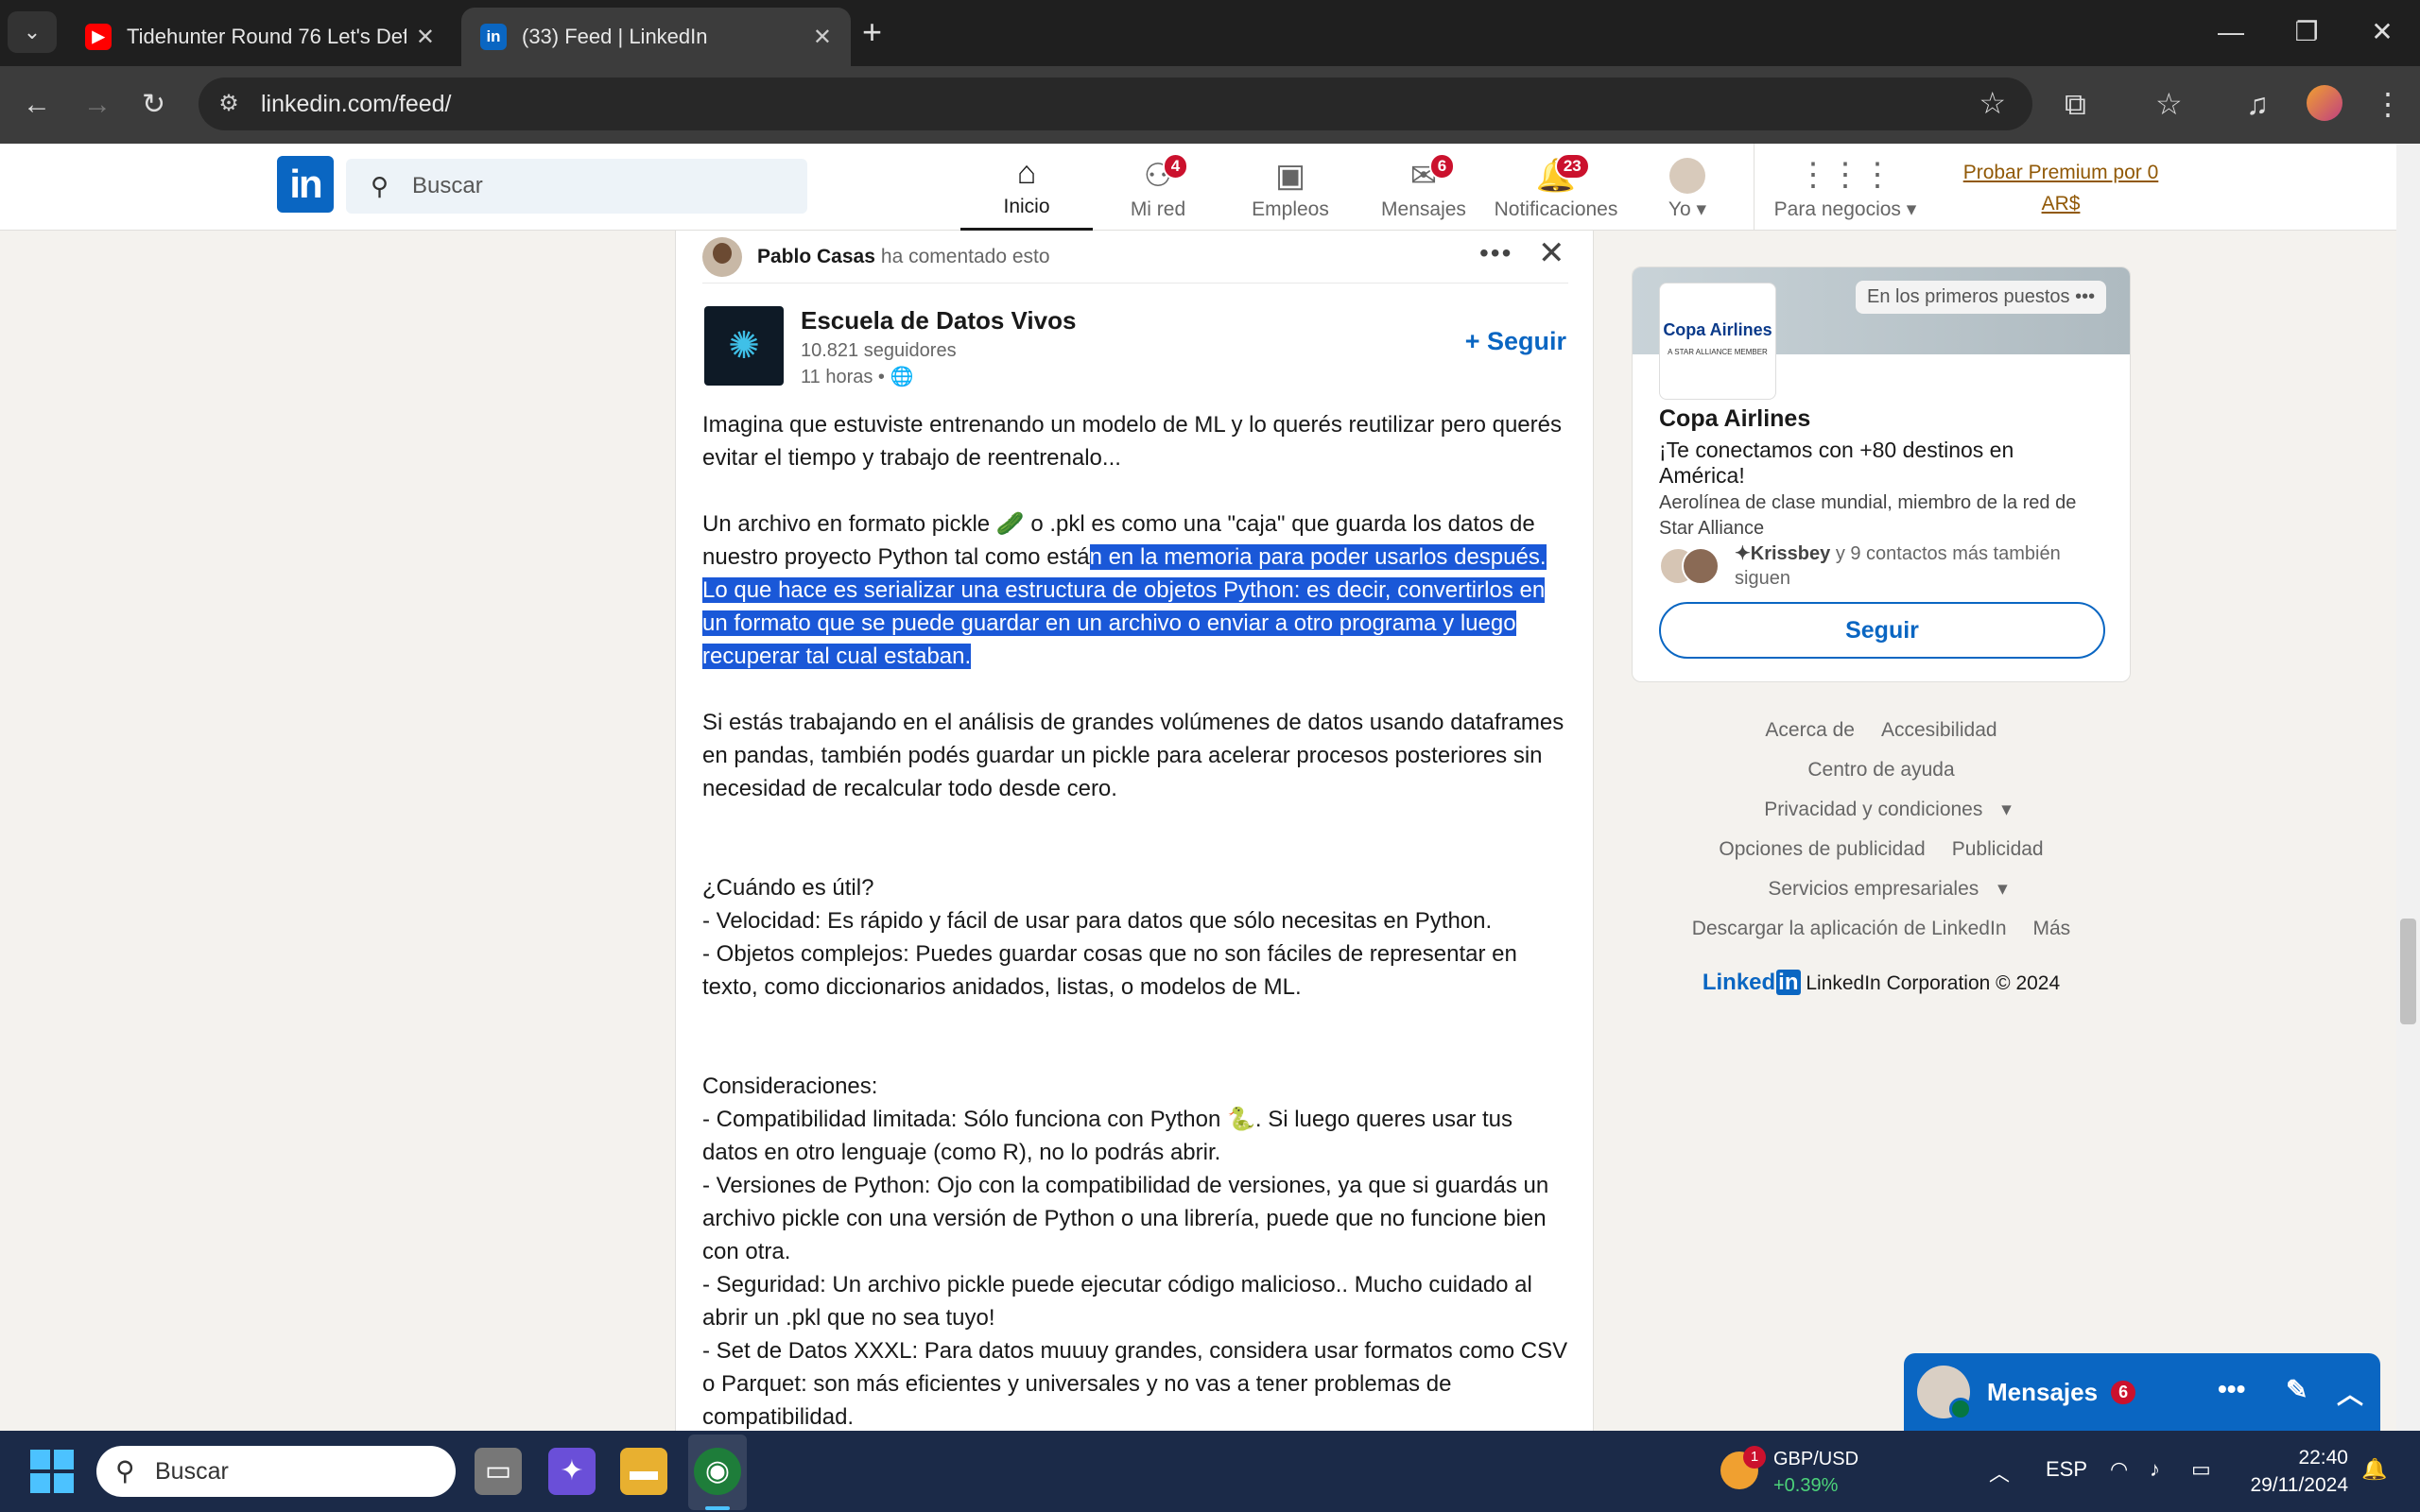 The width and height of the screenshot is (2420, 1512). What do you see at coordinates (2374, 1469) in the screenshot?
I see `notification-bell-icon: 🔔` at bounding box center [2374, 1469].